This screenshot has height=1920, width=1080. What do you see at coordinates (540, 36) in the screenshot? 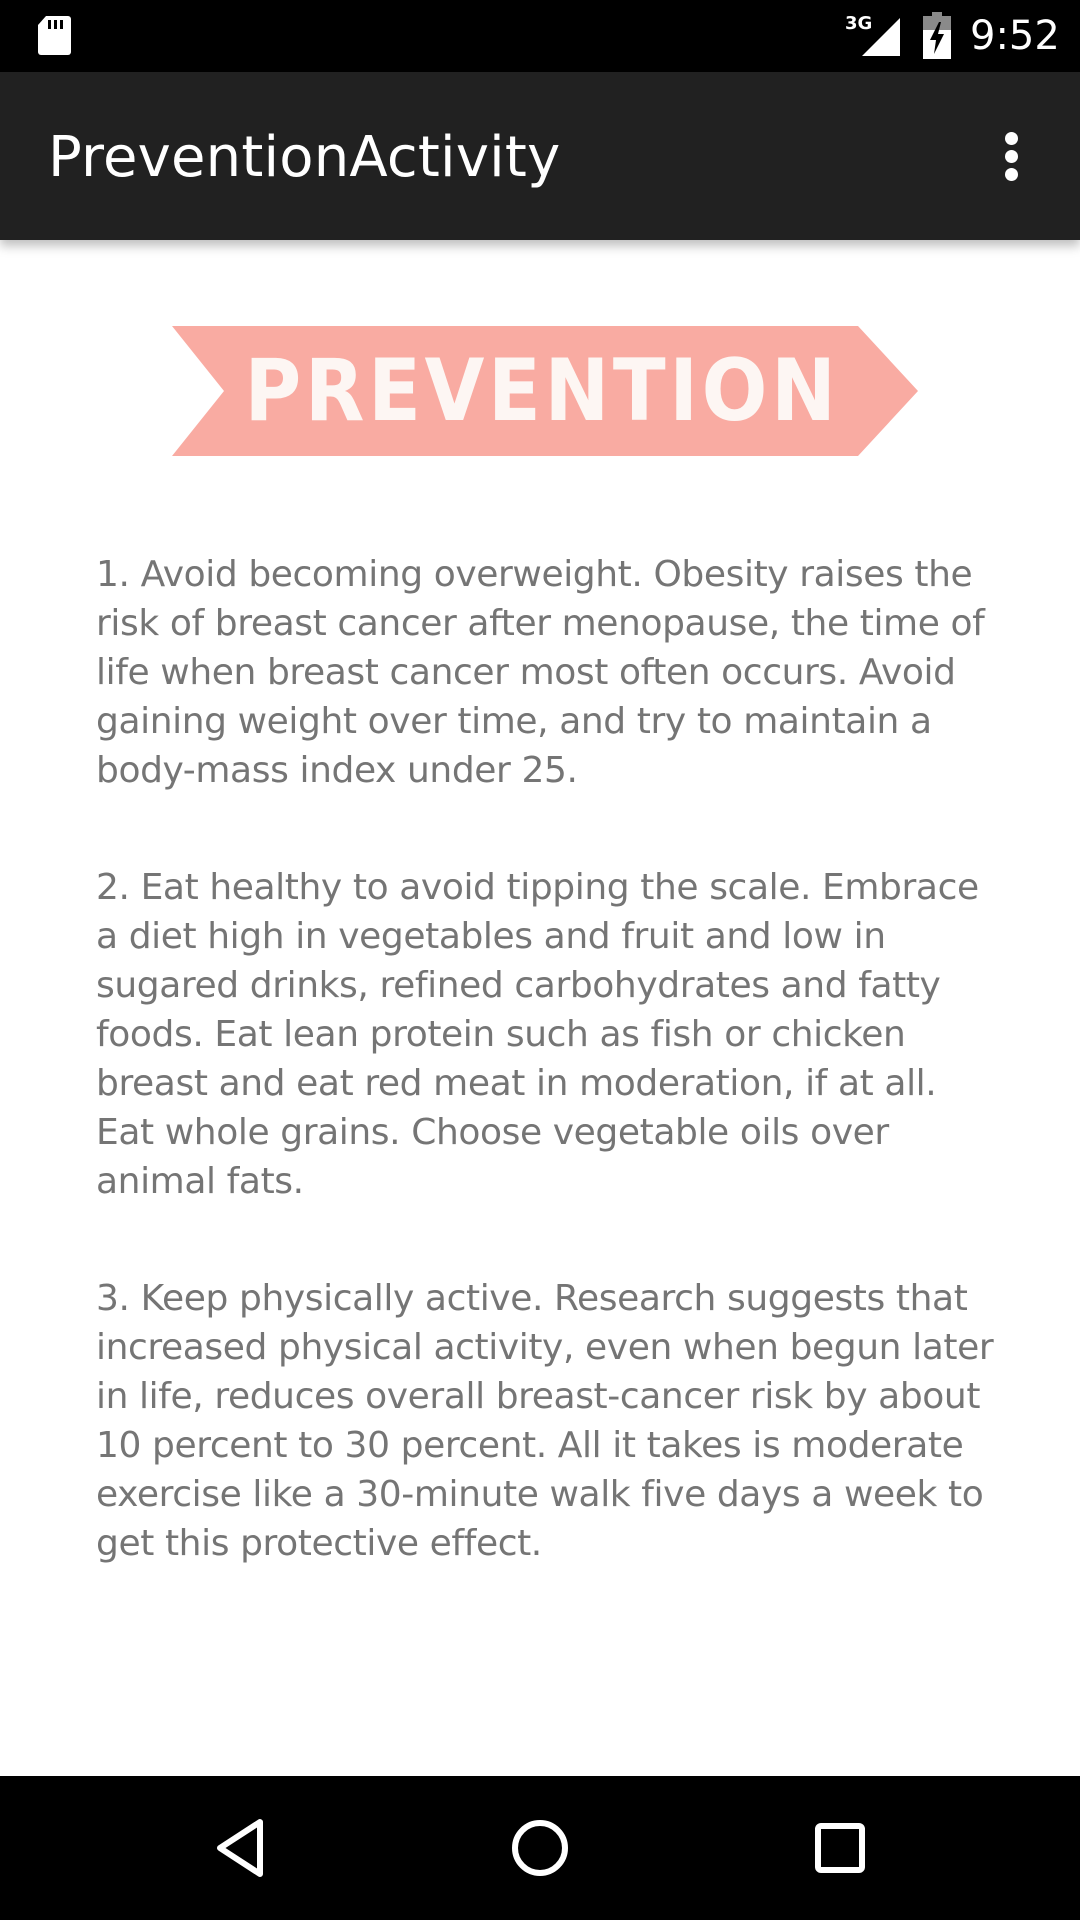
I see `status-bar: 3G 9:52` at bounding box center [540, 36].